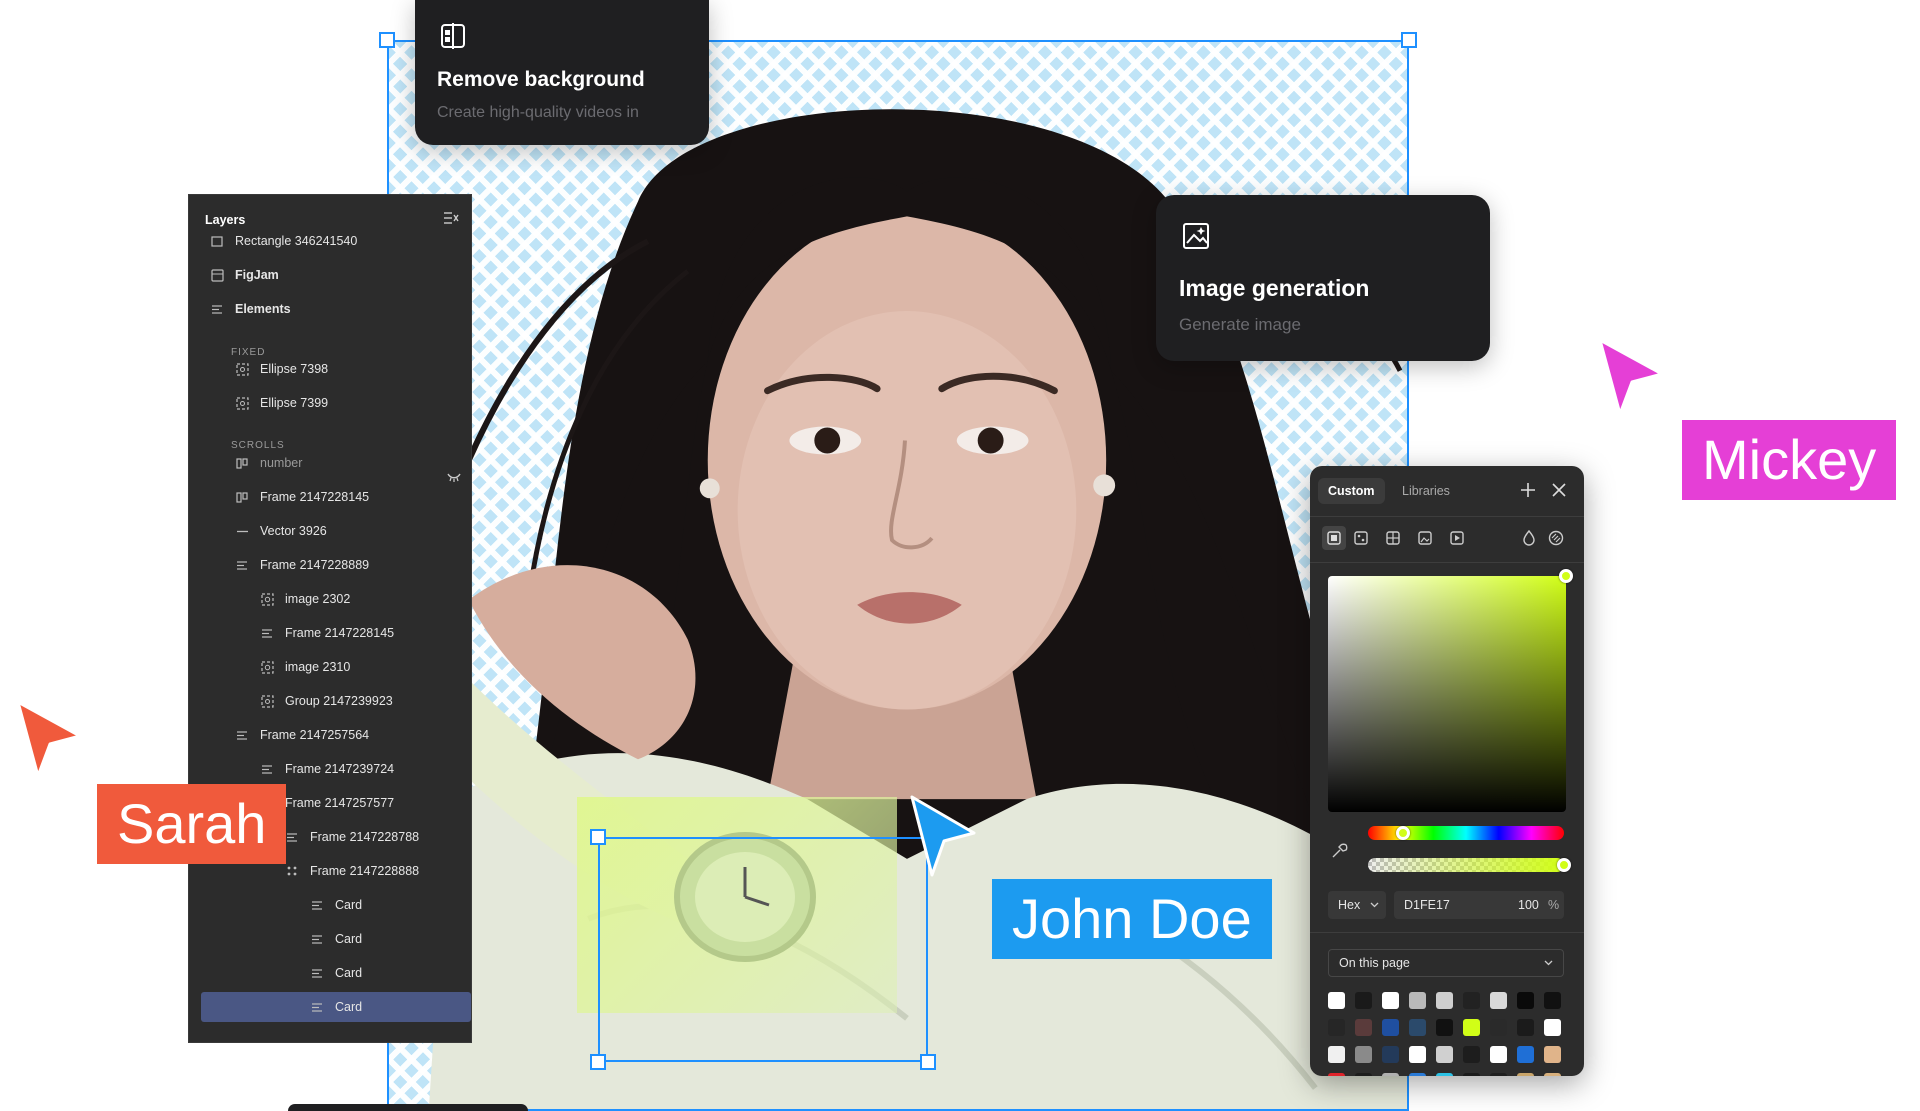 Image resolution: width=1920 pixels, height=1111 pixels. I want to click on layer-row: FigJam, so click(336, 275).